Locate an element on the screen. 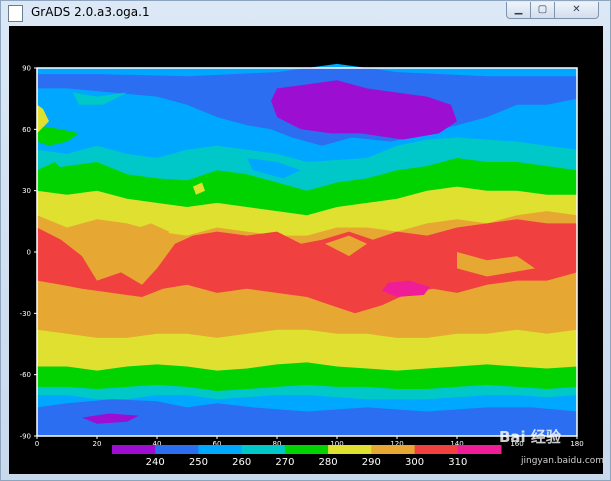 The height and width of the screenshot is (481, 611). y-tick-label: 90 is located at coordinates (26, 69).